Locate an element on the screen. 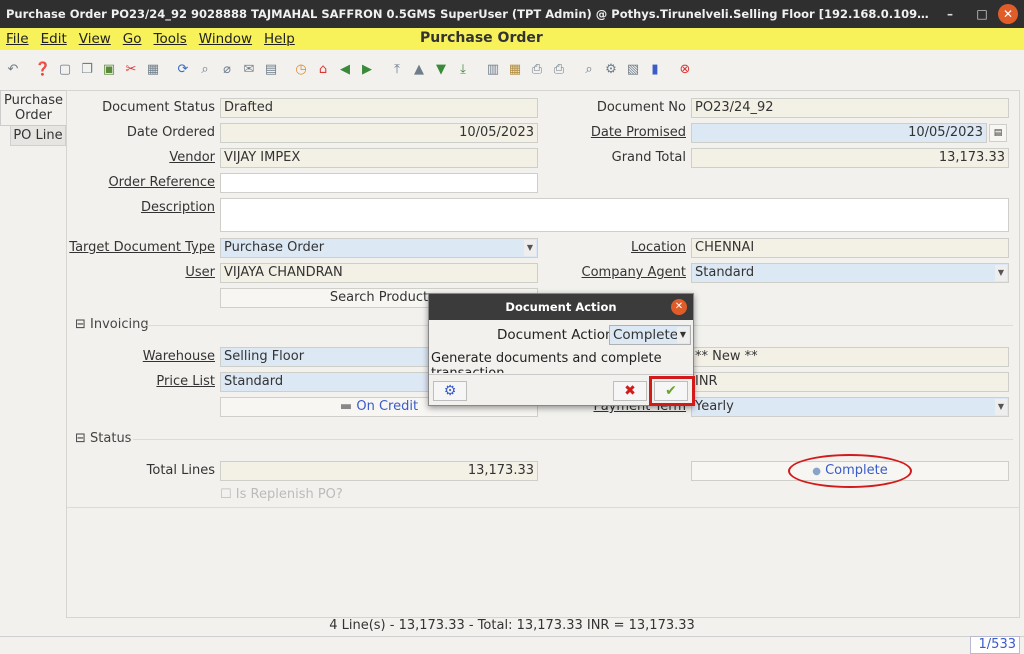  menu-tools: Tools is located at coordinates (170, 39).